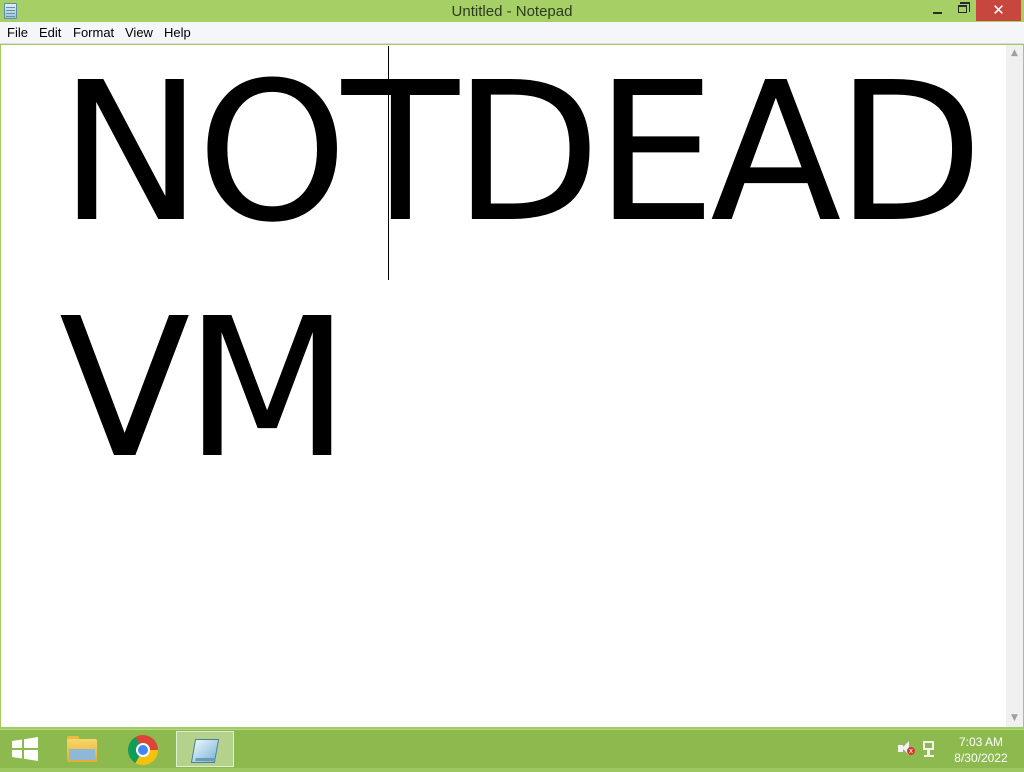 The width and height of the screenshot is (1024, 772). I want to click on minimize-icon, so click(937, 13).